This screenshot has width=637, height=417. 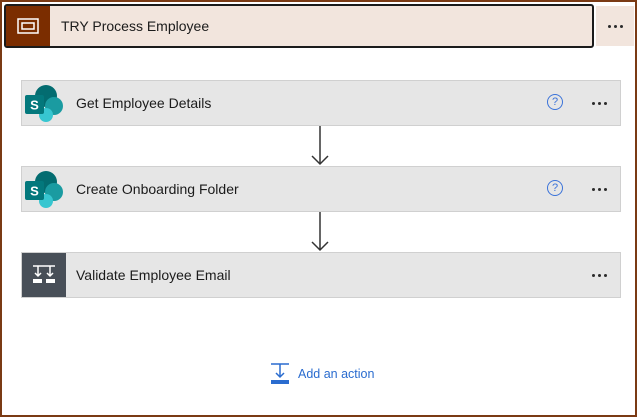 What do you see at coordinates (28, 26) in the screenshot?
I see `scope-icon` at bounding box center [28, 26].